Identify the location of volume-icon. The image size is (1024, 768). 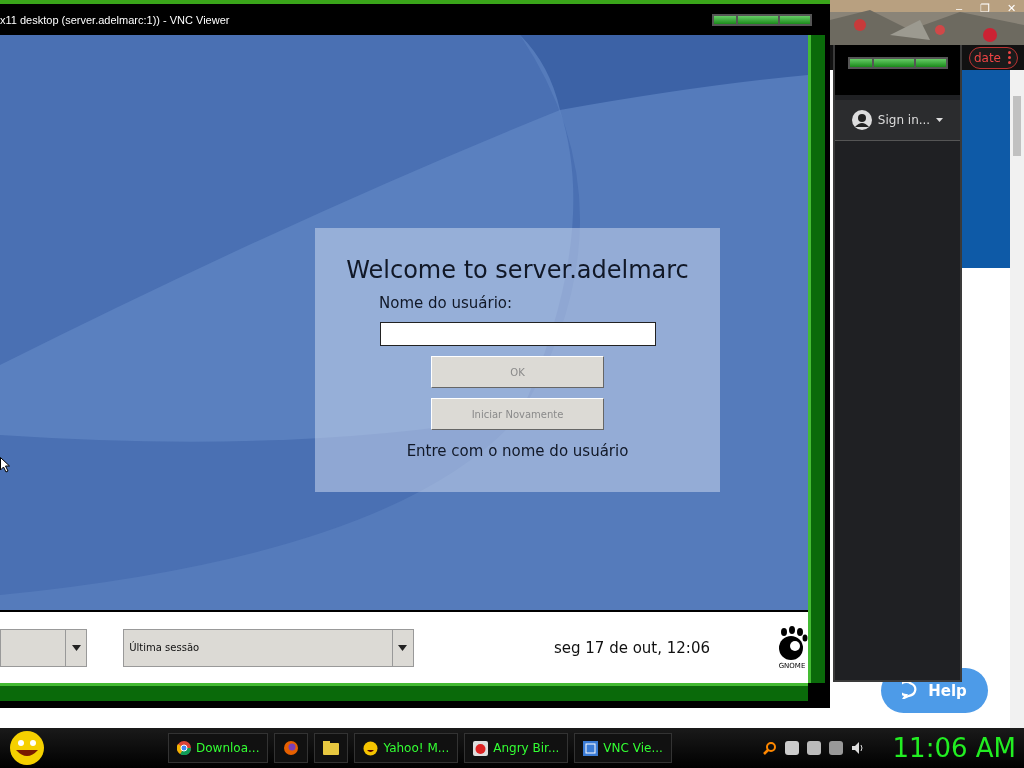
(857, 748).